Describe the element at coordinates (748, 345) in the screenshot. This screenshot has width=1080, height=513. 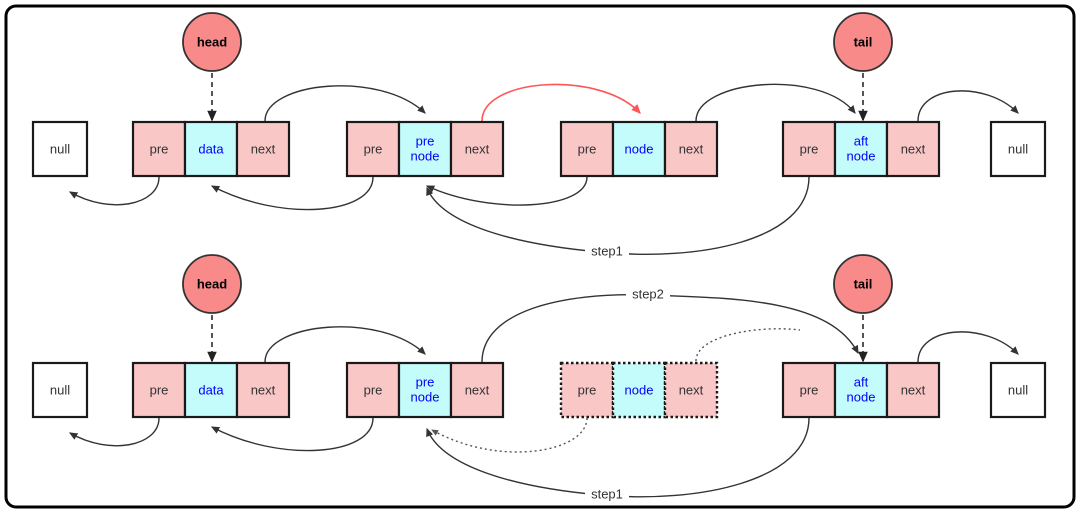
I see `edge-bottom-removed-next-dangling` at that location.